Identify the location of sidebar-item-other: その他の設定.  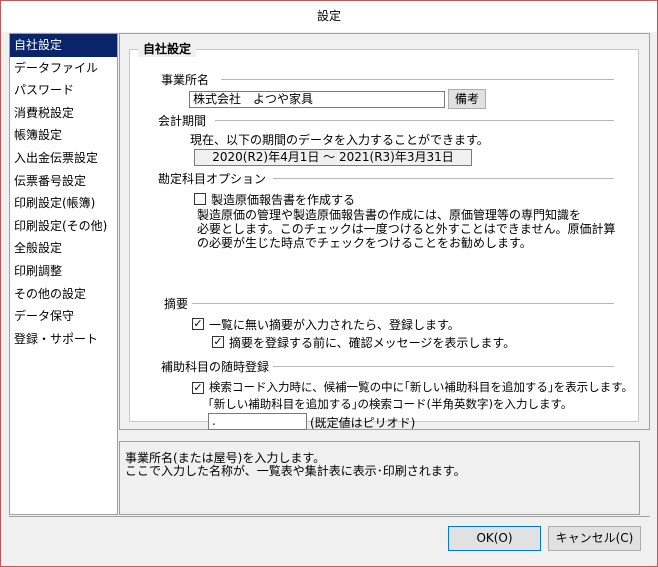
(63, 294).